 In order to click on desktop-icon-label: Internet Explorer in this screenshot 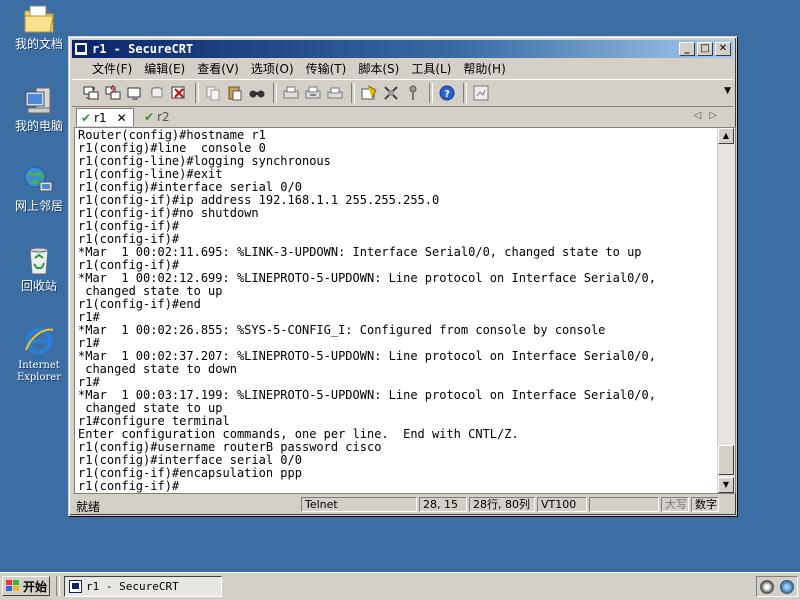, I will do `click(39, 371)`.